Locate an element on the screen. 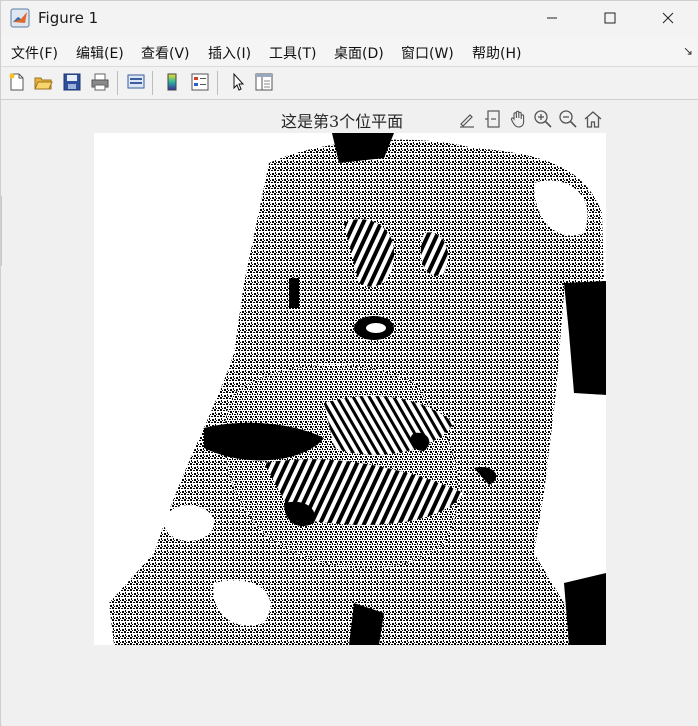  new-figure-icon is located at coordinates (16, 82).